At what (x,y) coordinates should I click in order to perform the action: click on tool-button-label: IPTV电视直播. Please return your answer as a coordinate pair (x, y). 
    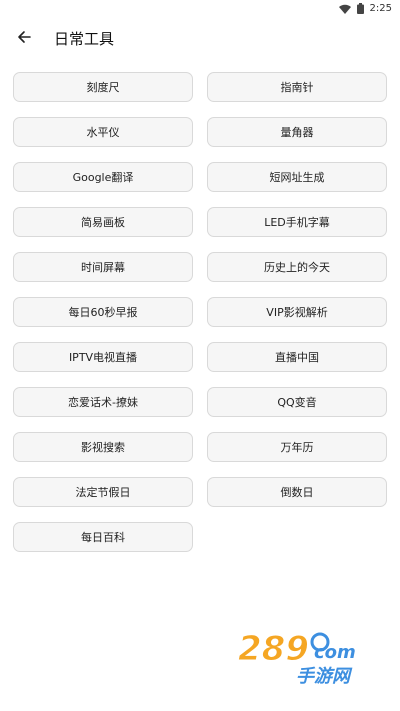
    Looking at the image, I should click on (103, 357).